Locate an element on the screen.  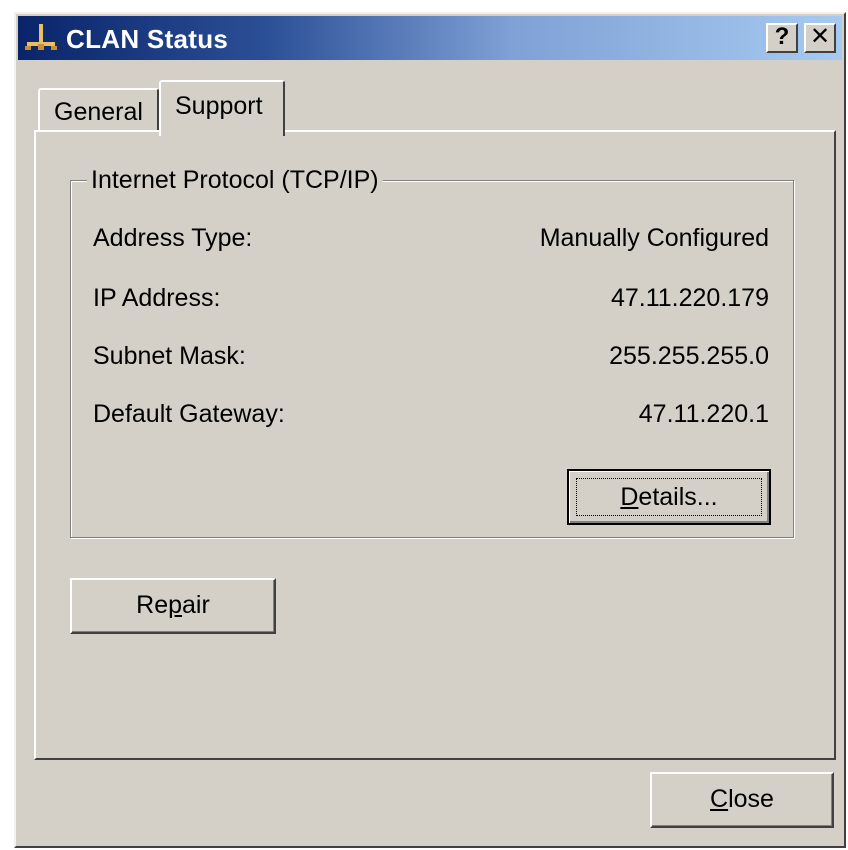
group-legend: Internet Protocol (TCP/IP) is located at coordinates (235, 180).